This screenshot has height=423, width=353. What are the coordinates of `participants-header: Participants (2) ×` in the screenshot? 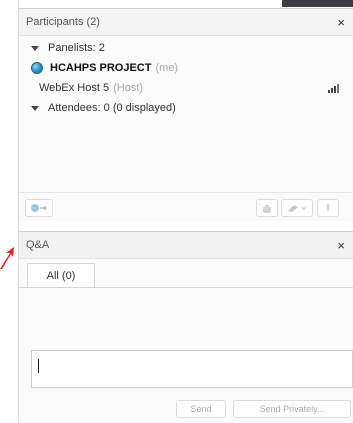 It's located at (186, 22).